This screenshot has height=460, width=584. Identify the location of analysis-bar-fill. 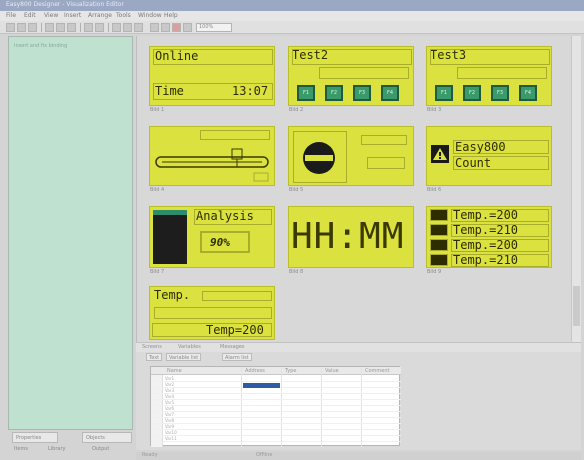
(170, 212).